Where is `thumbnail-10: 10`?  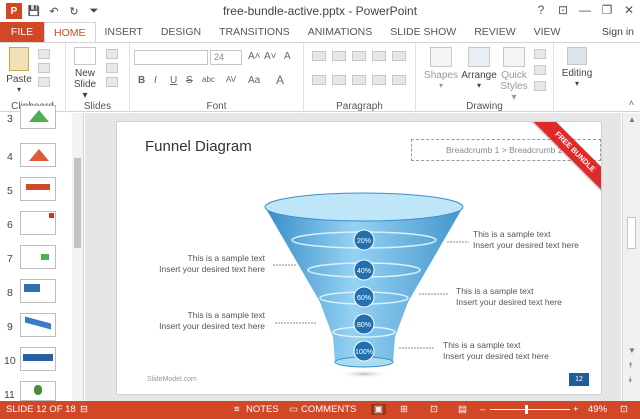 thumbnail-10: 10 is located at coordinates (36, 363).